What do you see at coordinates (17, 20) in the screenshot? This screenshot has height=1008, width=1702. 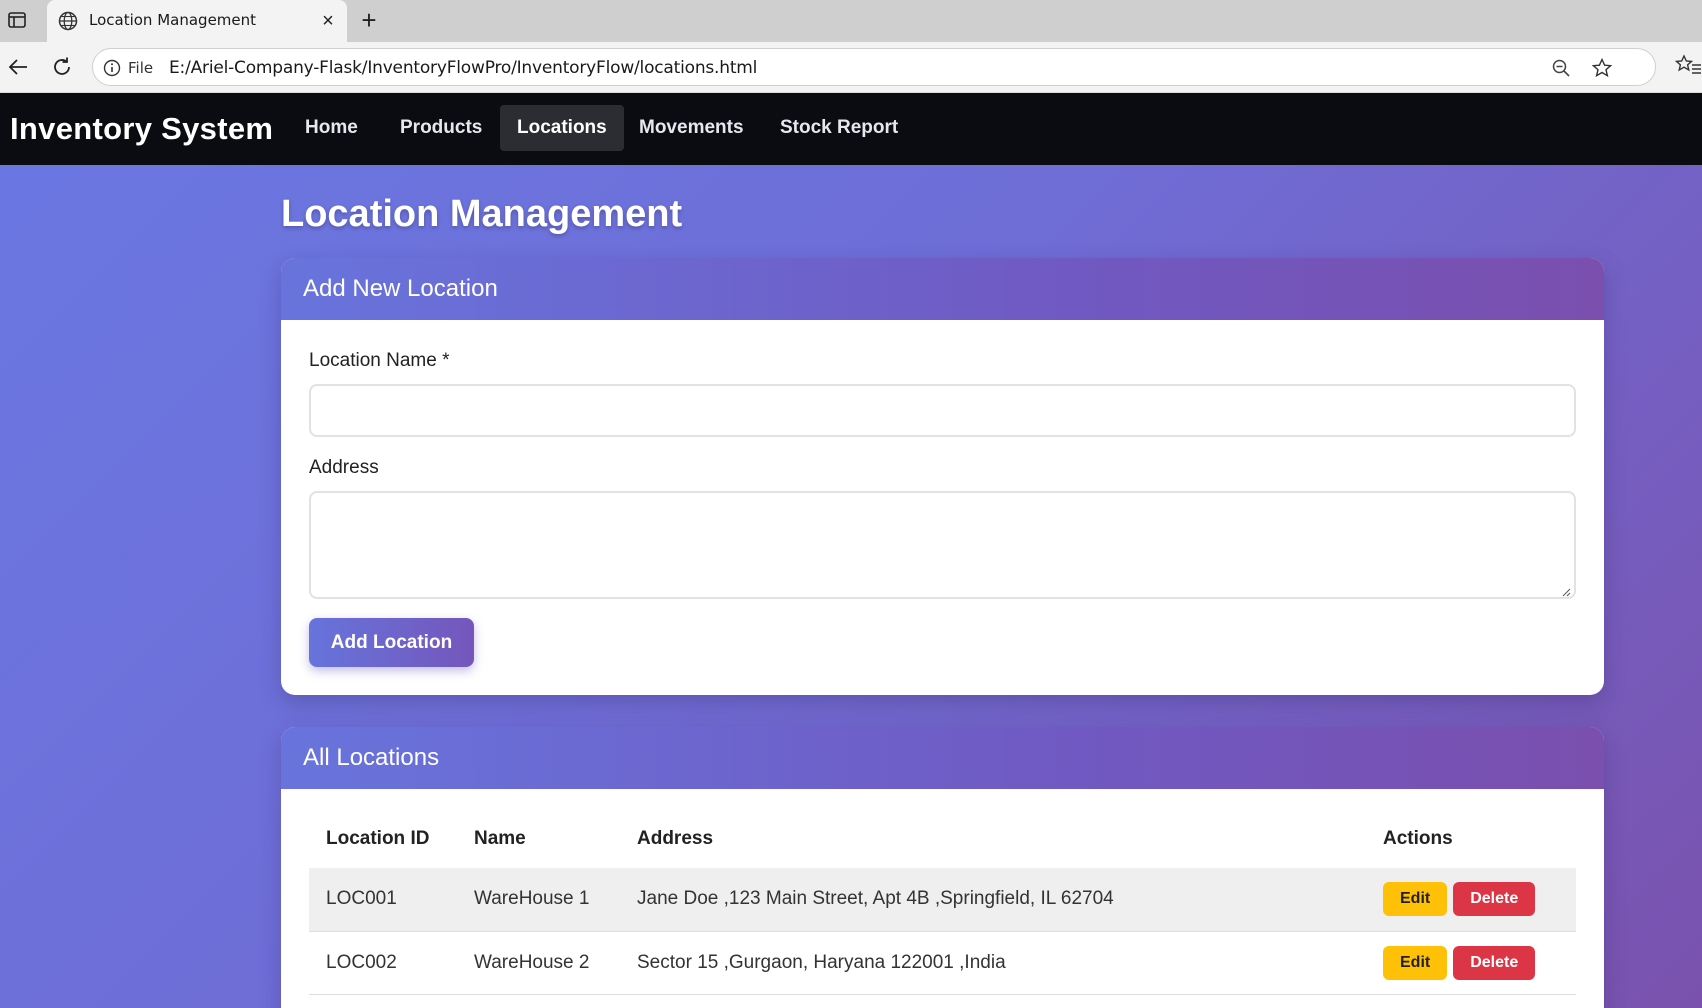 I see `sidebar-toggle-icon` at bounding box center [17, 20].